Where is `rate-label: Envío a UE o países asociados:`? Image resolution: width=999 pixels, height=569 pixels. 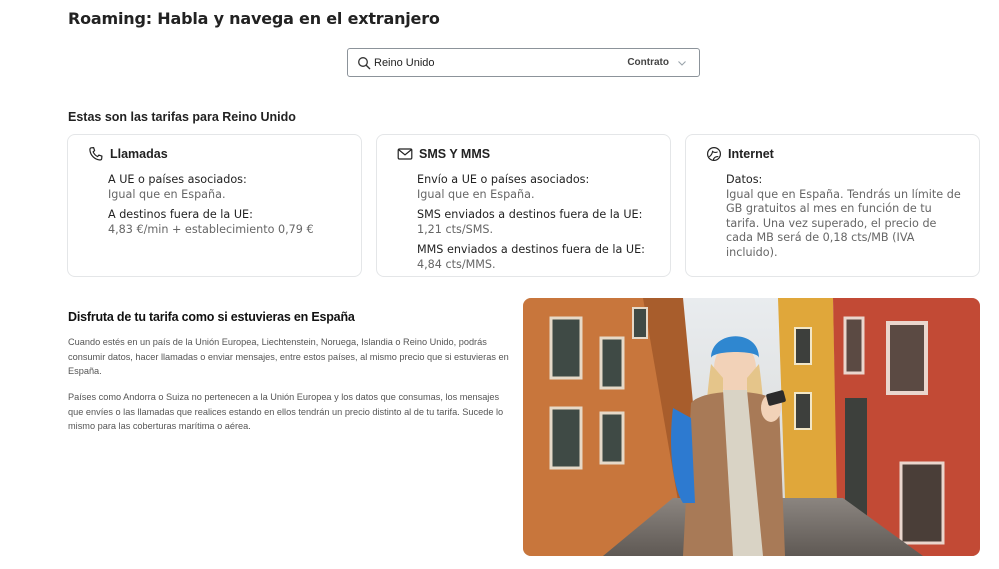
rate-label: Envío a UE o países asociados: is located at coordinates (503, 179).